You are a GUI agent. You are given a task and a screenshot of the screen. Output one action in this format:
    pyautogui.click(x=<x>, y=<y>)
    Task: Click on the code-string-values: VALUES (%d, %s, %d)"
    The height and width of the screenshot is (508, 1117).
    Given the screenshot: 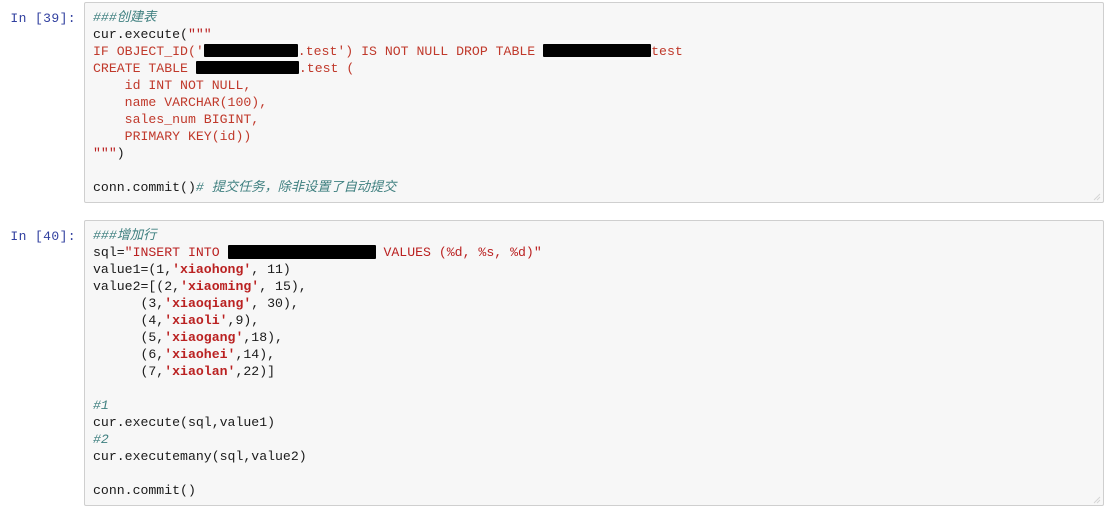 What is the action you would take?
    pyautogui.click(x=458, y=252)
    